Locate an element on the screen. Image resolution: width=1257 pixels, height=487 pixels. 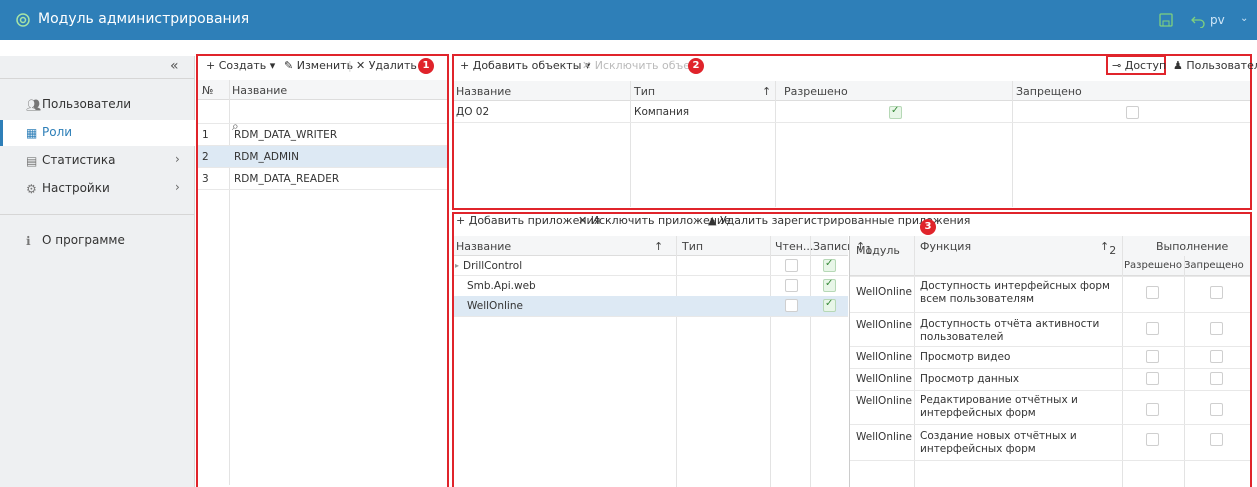
chevron-down-icon: ⌄ is located at coordinates (1244, 18).